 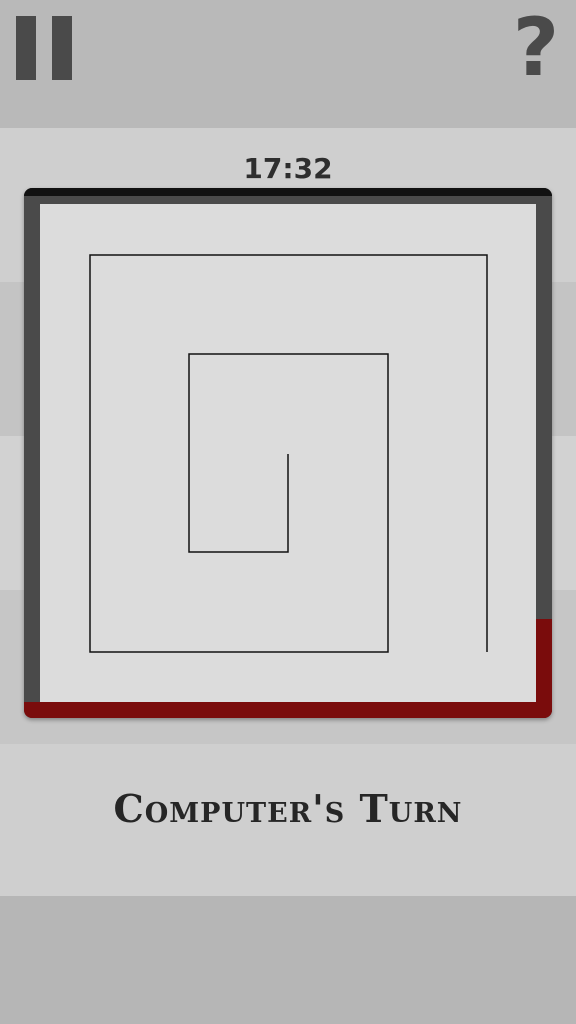 I want to click on pause-icon-bar, so click(x=62, y=48).